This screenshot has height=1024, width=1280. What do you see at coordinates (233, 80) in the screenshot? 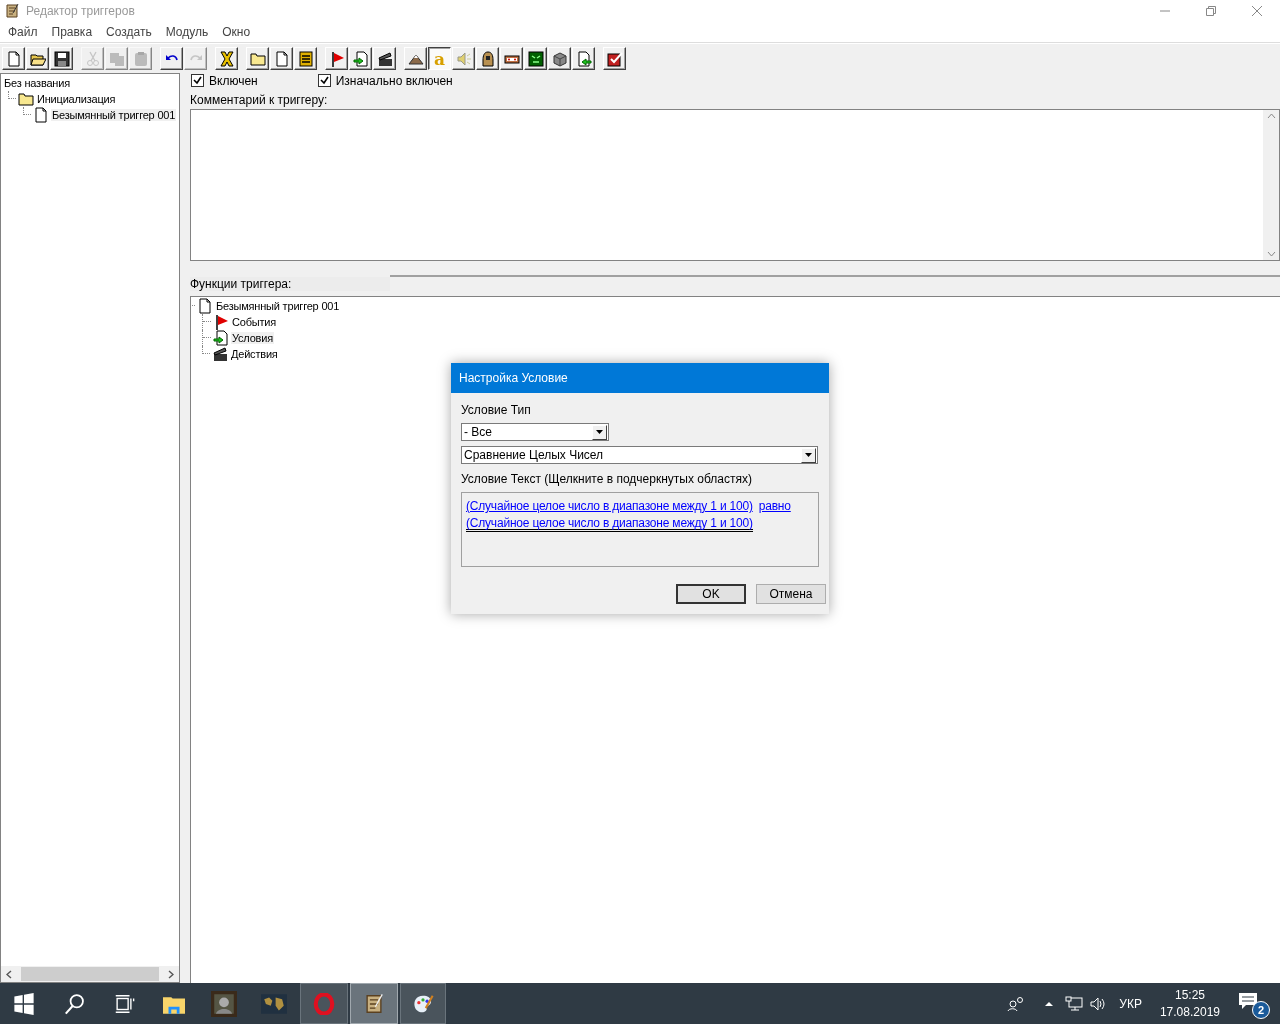
I see `checkbox-label: Включен` at bounding box center [233, 80].